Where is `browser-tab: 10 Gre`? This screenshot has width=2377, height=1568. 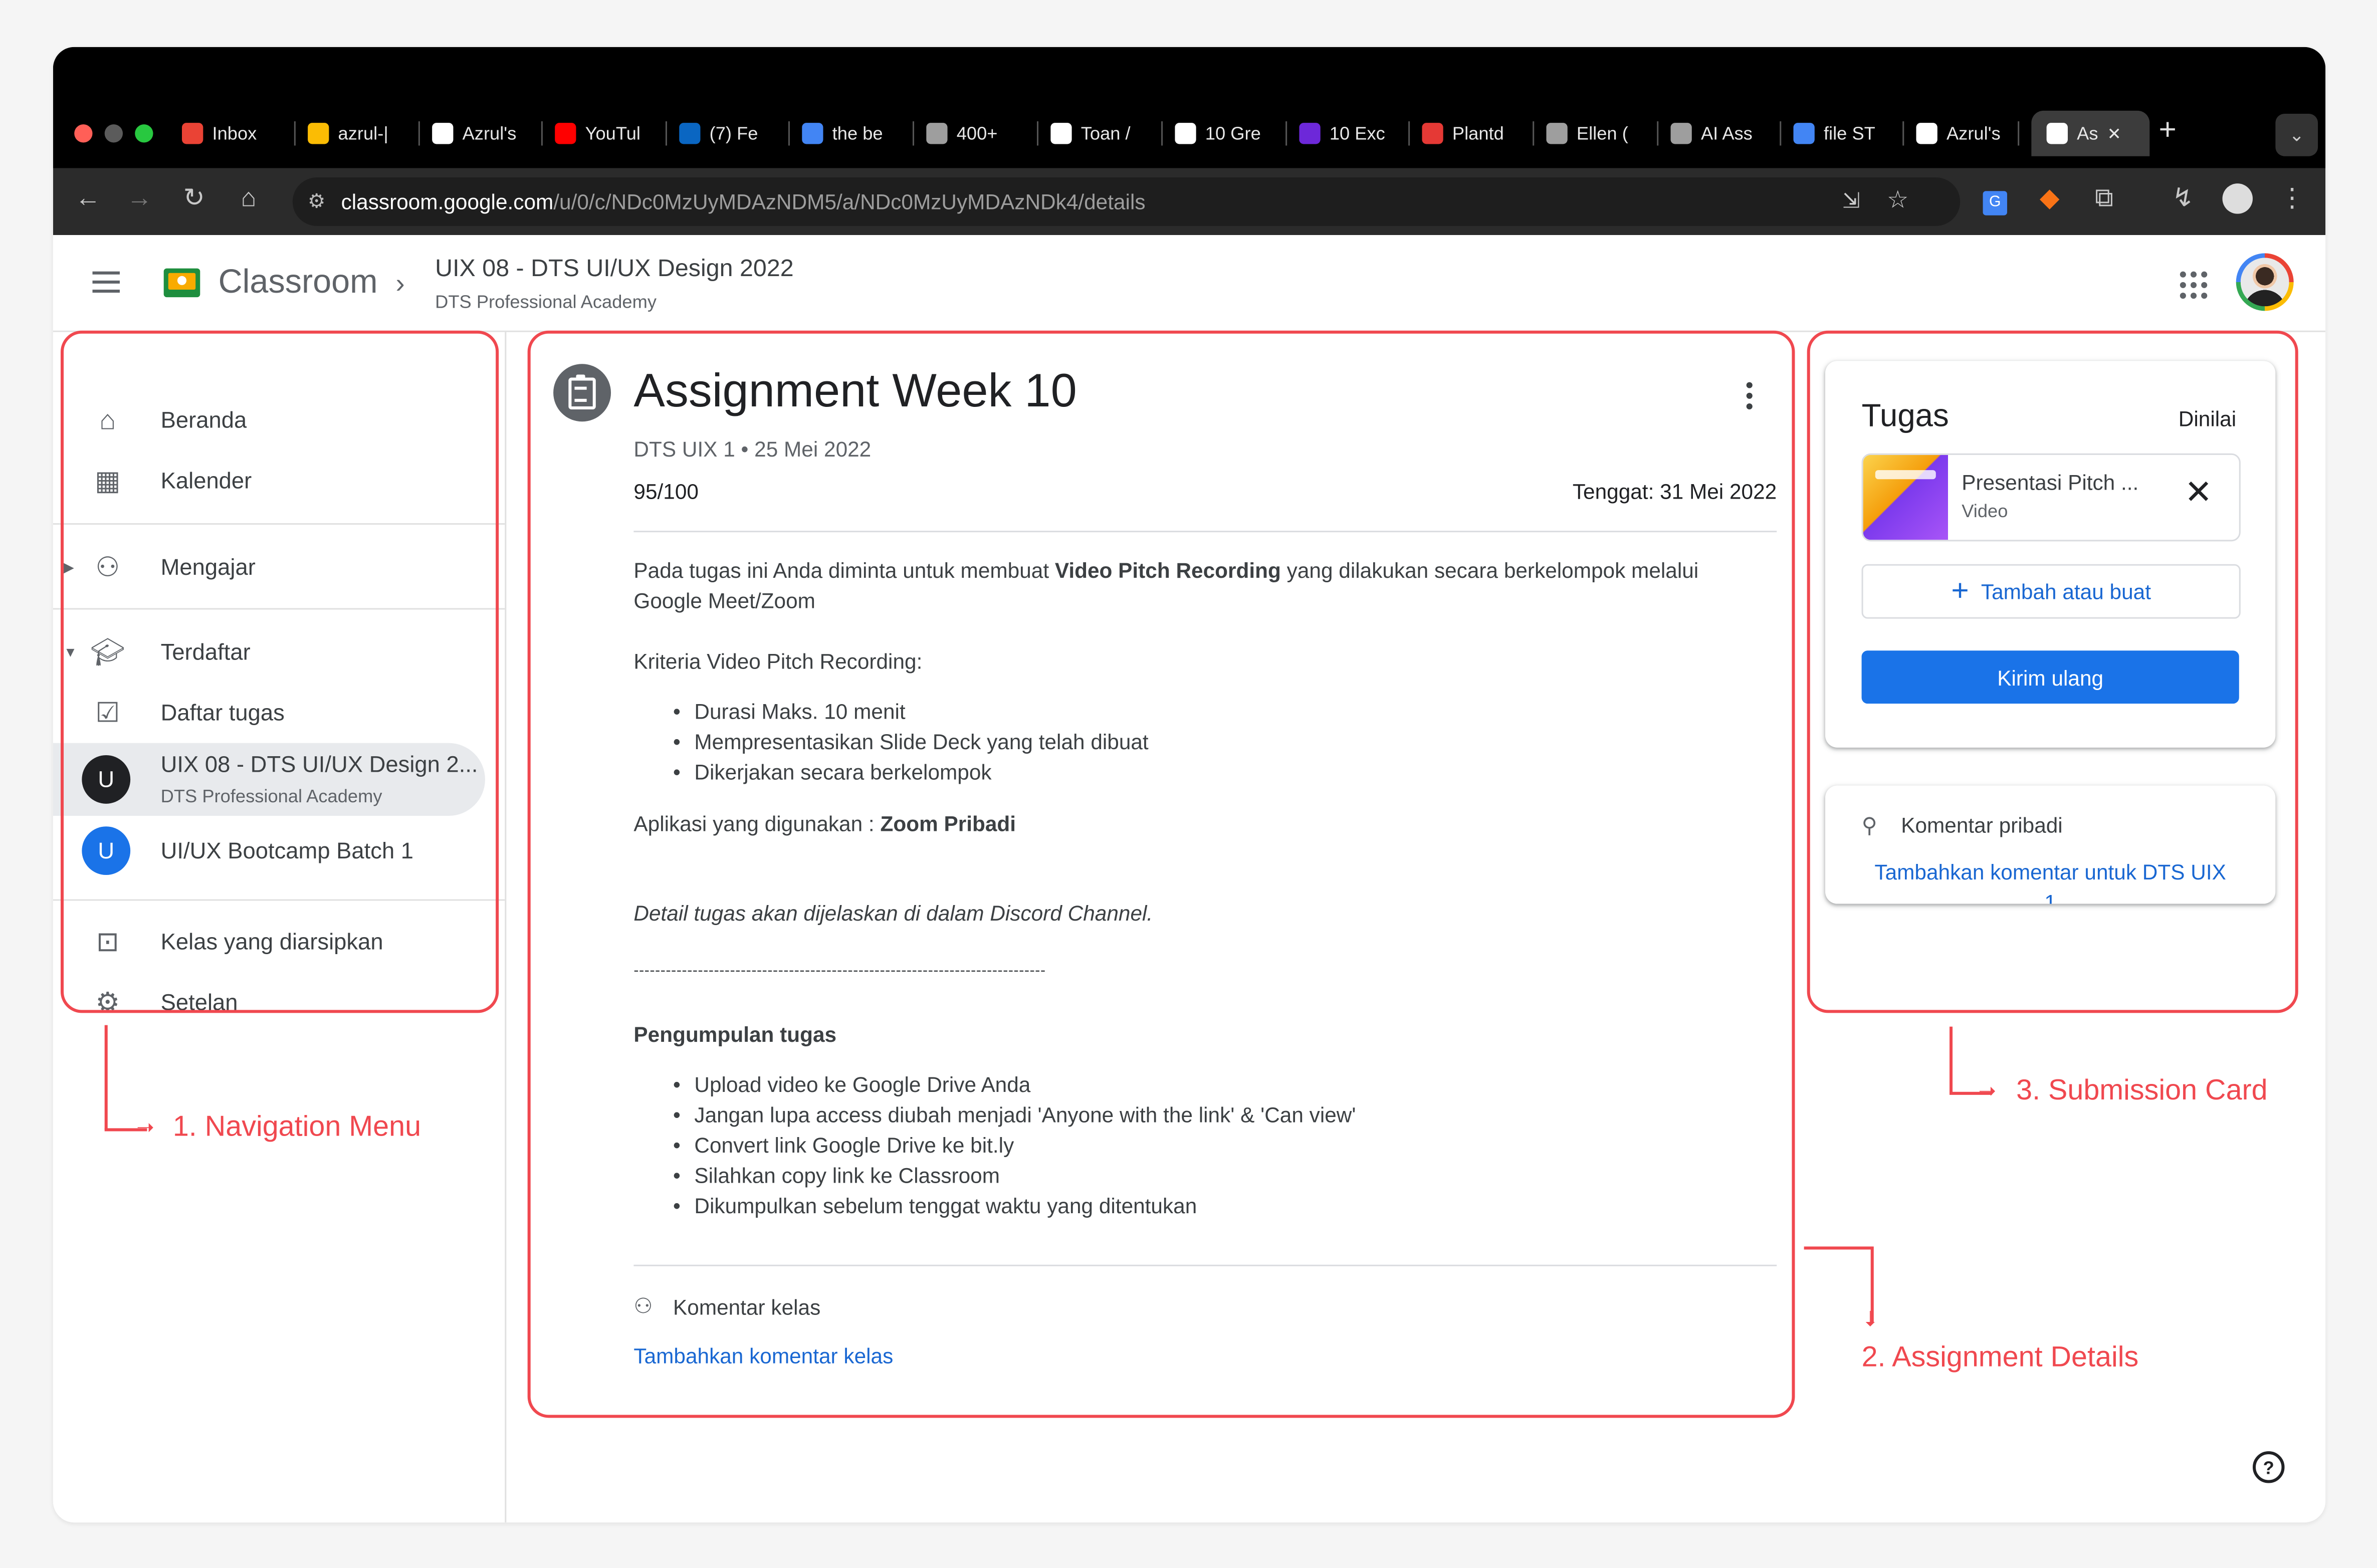 browser-tab: 10 Gre is located at coordinates (1222, 133).